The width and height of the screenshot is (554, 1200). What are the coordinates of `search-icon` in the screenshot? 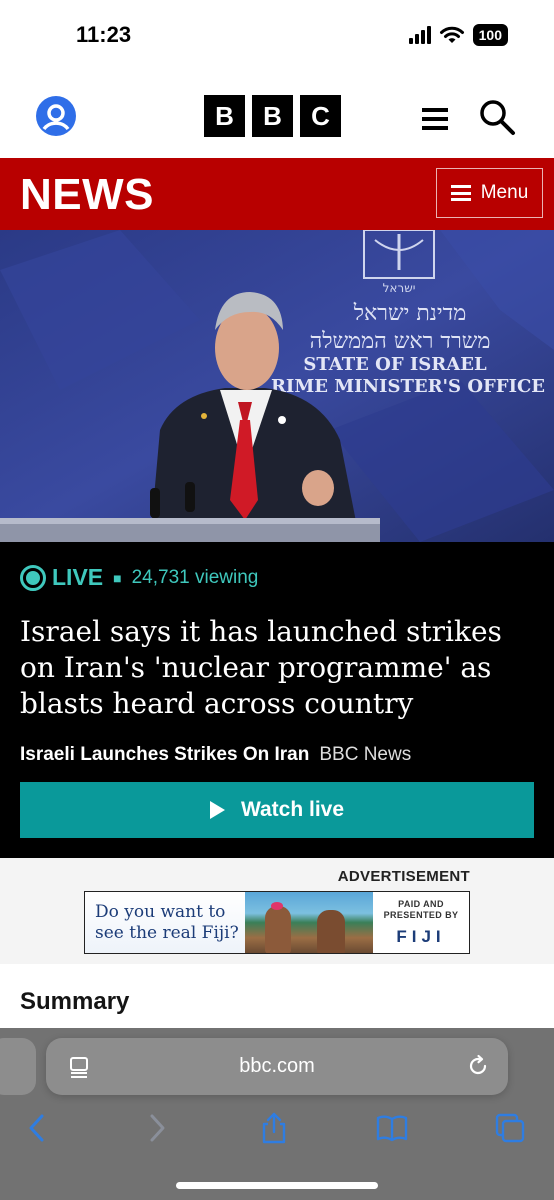 It's located at (497, 117).